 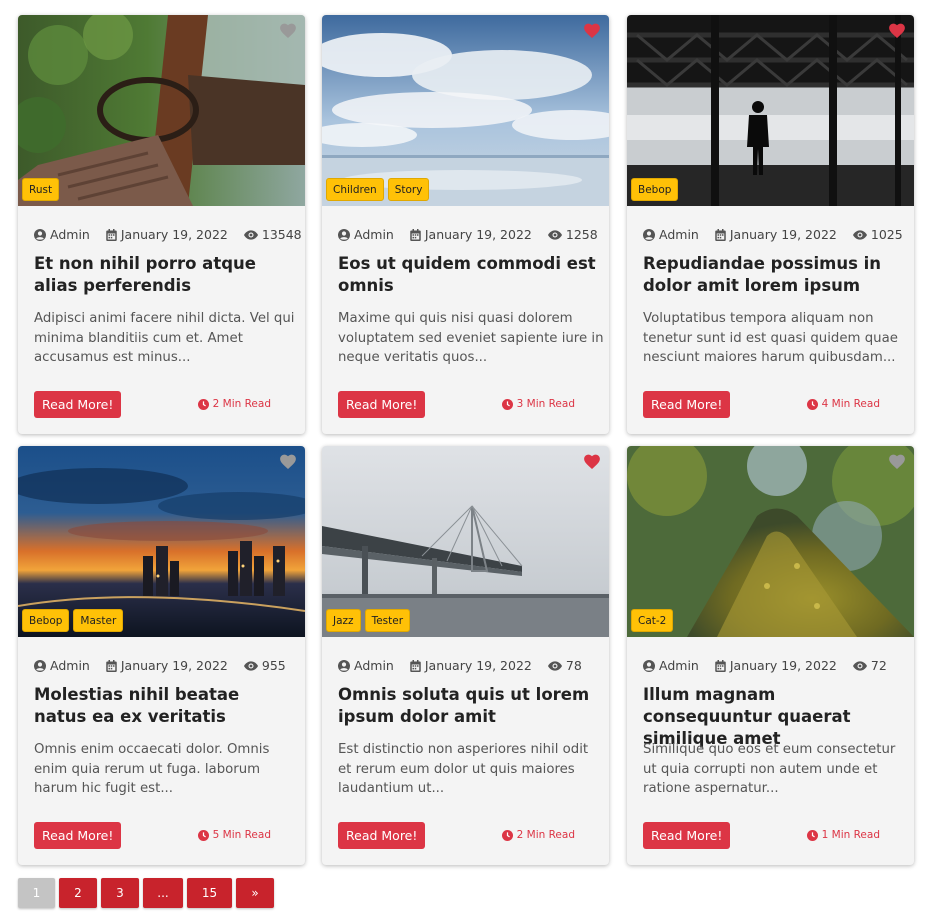 I want to click on post-meta: Admin January 19, 2022 955, so click(x=164, y=665).